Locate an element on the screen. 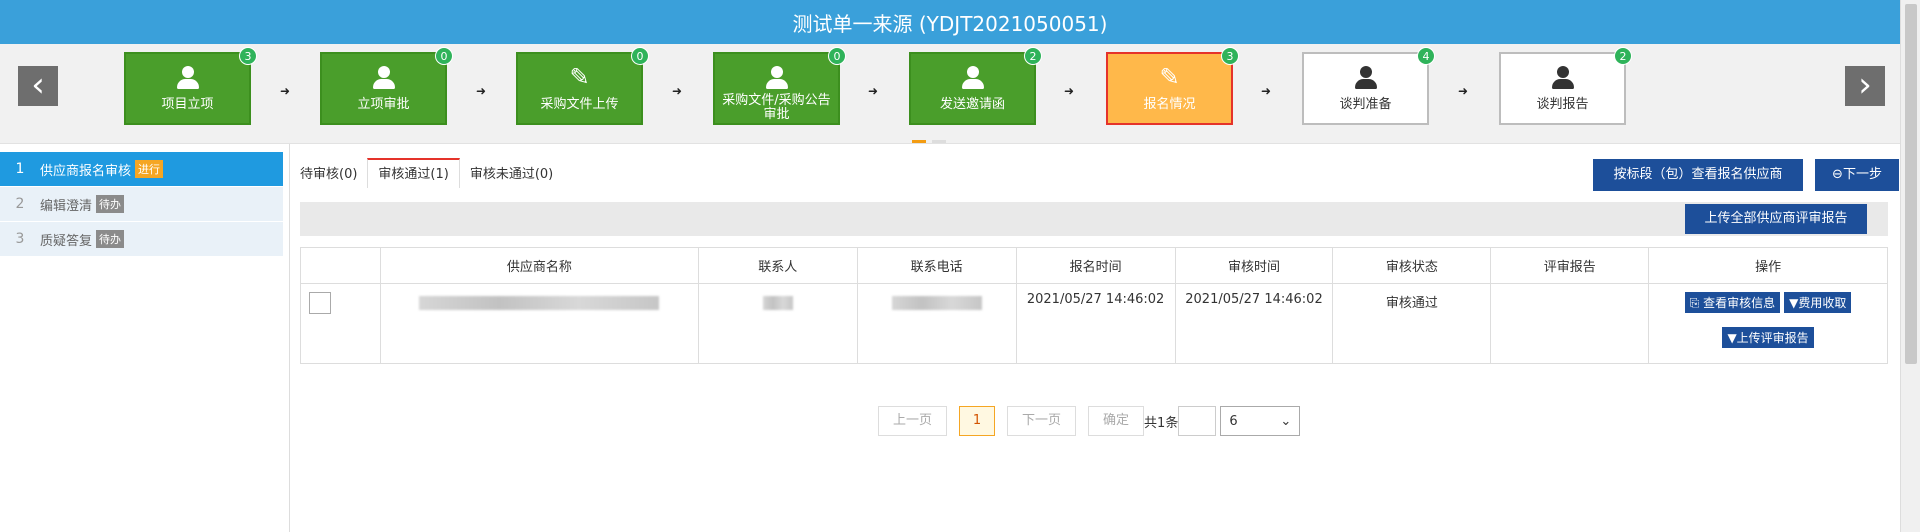 The height and width of the screenshot is (532, 1920). page-title: 测试单一来源 (YDJT2021050051) is located at coordinates (950, 22).